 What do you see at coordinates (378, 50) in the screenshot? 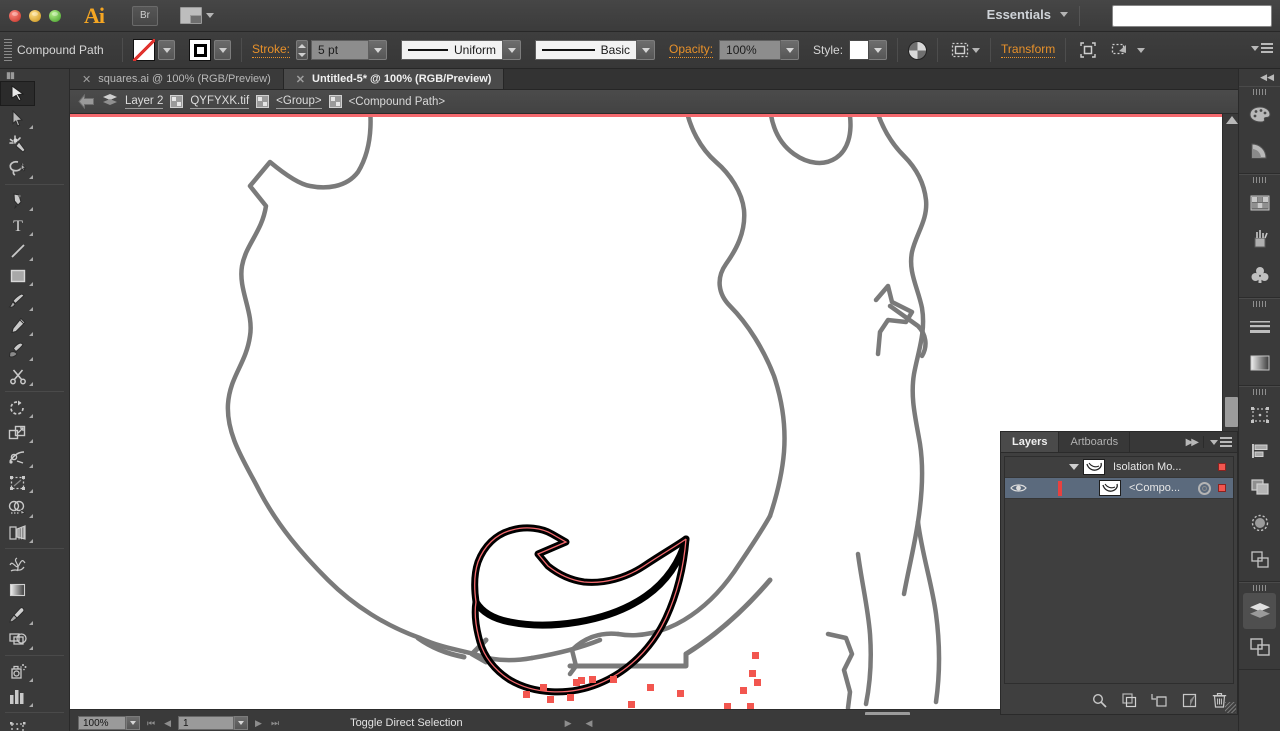
I see `stroke-weight-dropdown` at bounding box center [378, 50].